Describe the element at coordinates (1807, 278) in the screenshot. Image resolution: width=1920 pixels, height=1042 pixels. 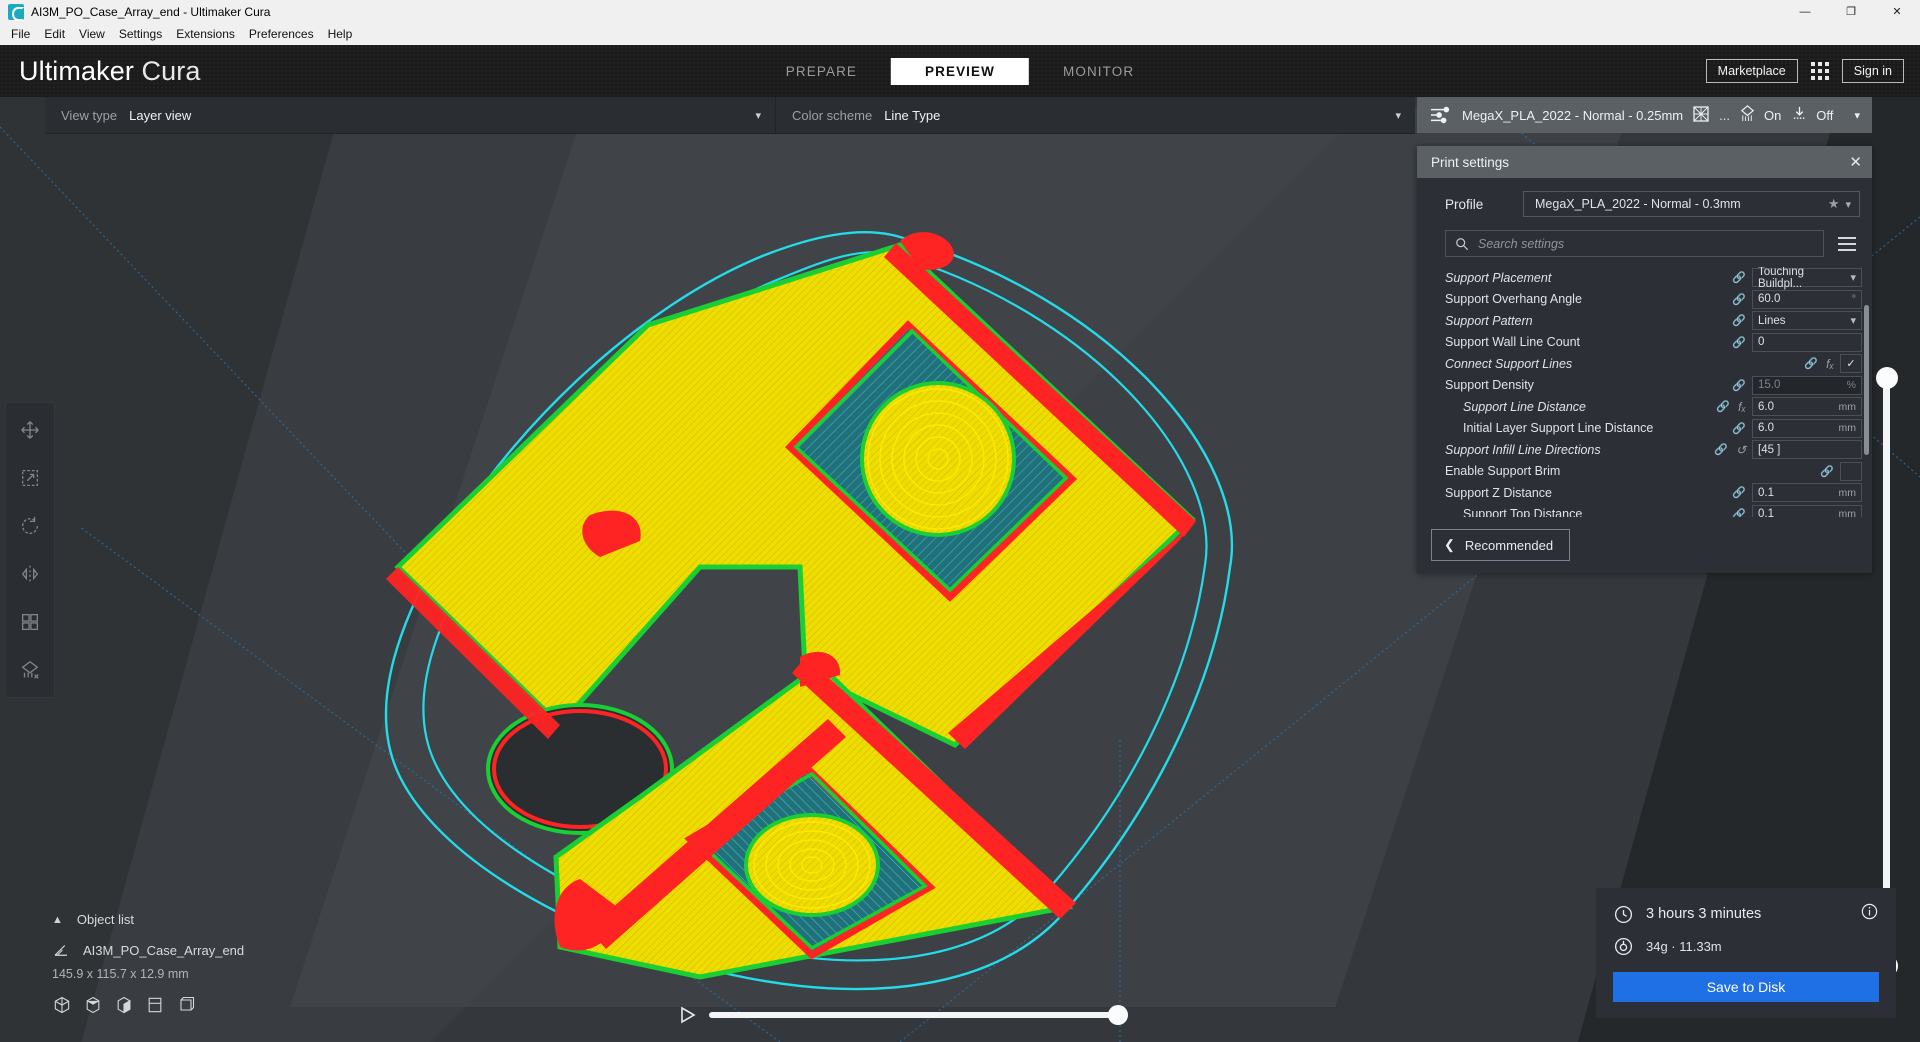
I see `setting-dropdown: Touching Buildpl... ▾` at that location.